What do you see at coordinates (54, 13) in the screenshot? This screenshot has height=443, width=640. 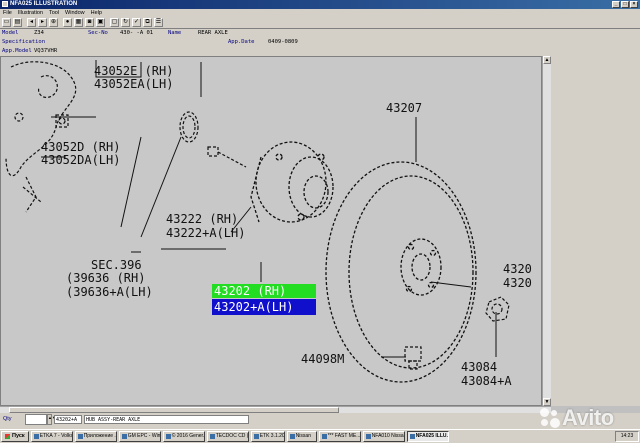 I see `menu-tool: Tool` at bounding box center [54, 13].